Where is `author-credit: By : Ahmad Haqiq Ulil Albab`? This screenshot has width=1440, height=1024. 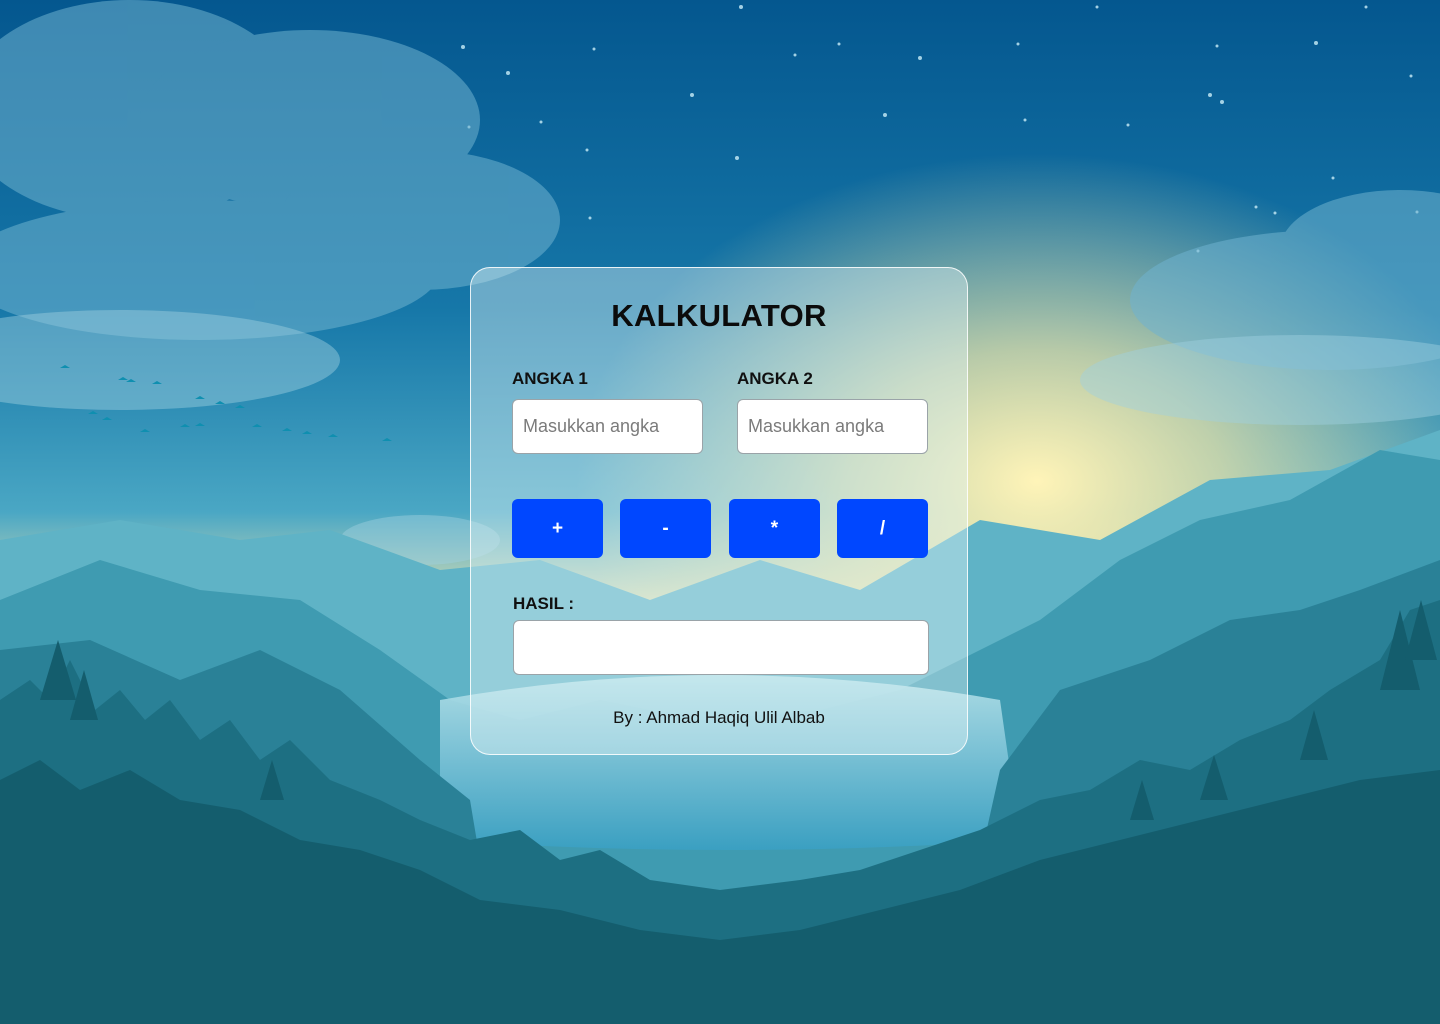 author-credit: By : Ahmad Haqiq Ulil Albab is located at coordinates (719, 717).